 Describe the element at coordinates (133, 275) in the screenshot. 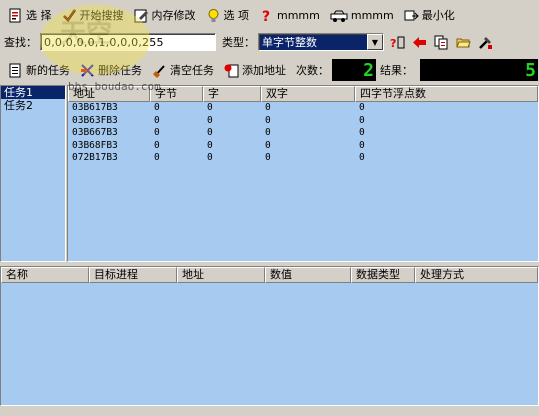

I see `column-header-process: 目标进程` at that location.